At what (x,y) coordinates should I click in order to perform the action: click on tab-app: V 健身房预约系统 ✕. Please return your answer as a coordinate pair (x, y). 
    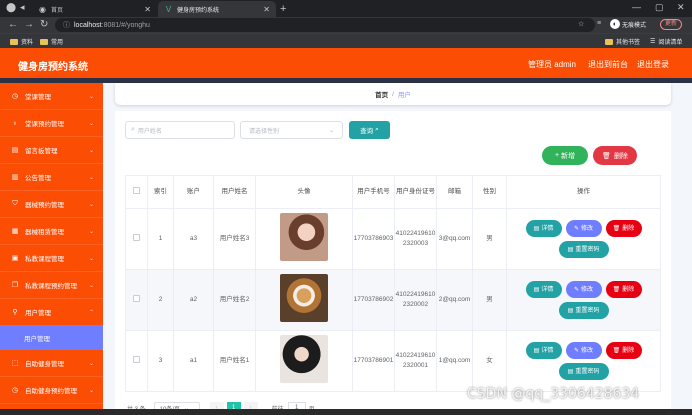
    Looking at the image, I should click on (217, 9).